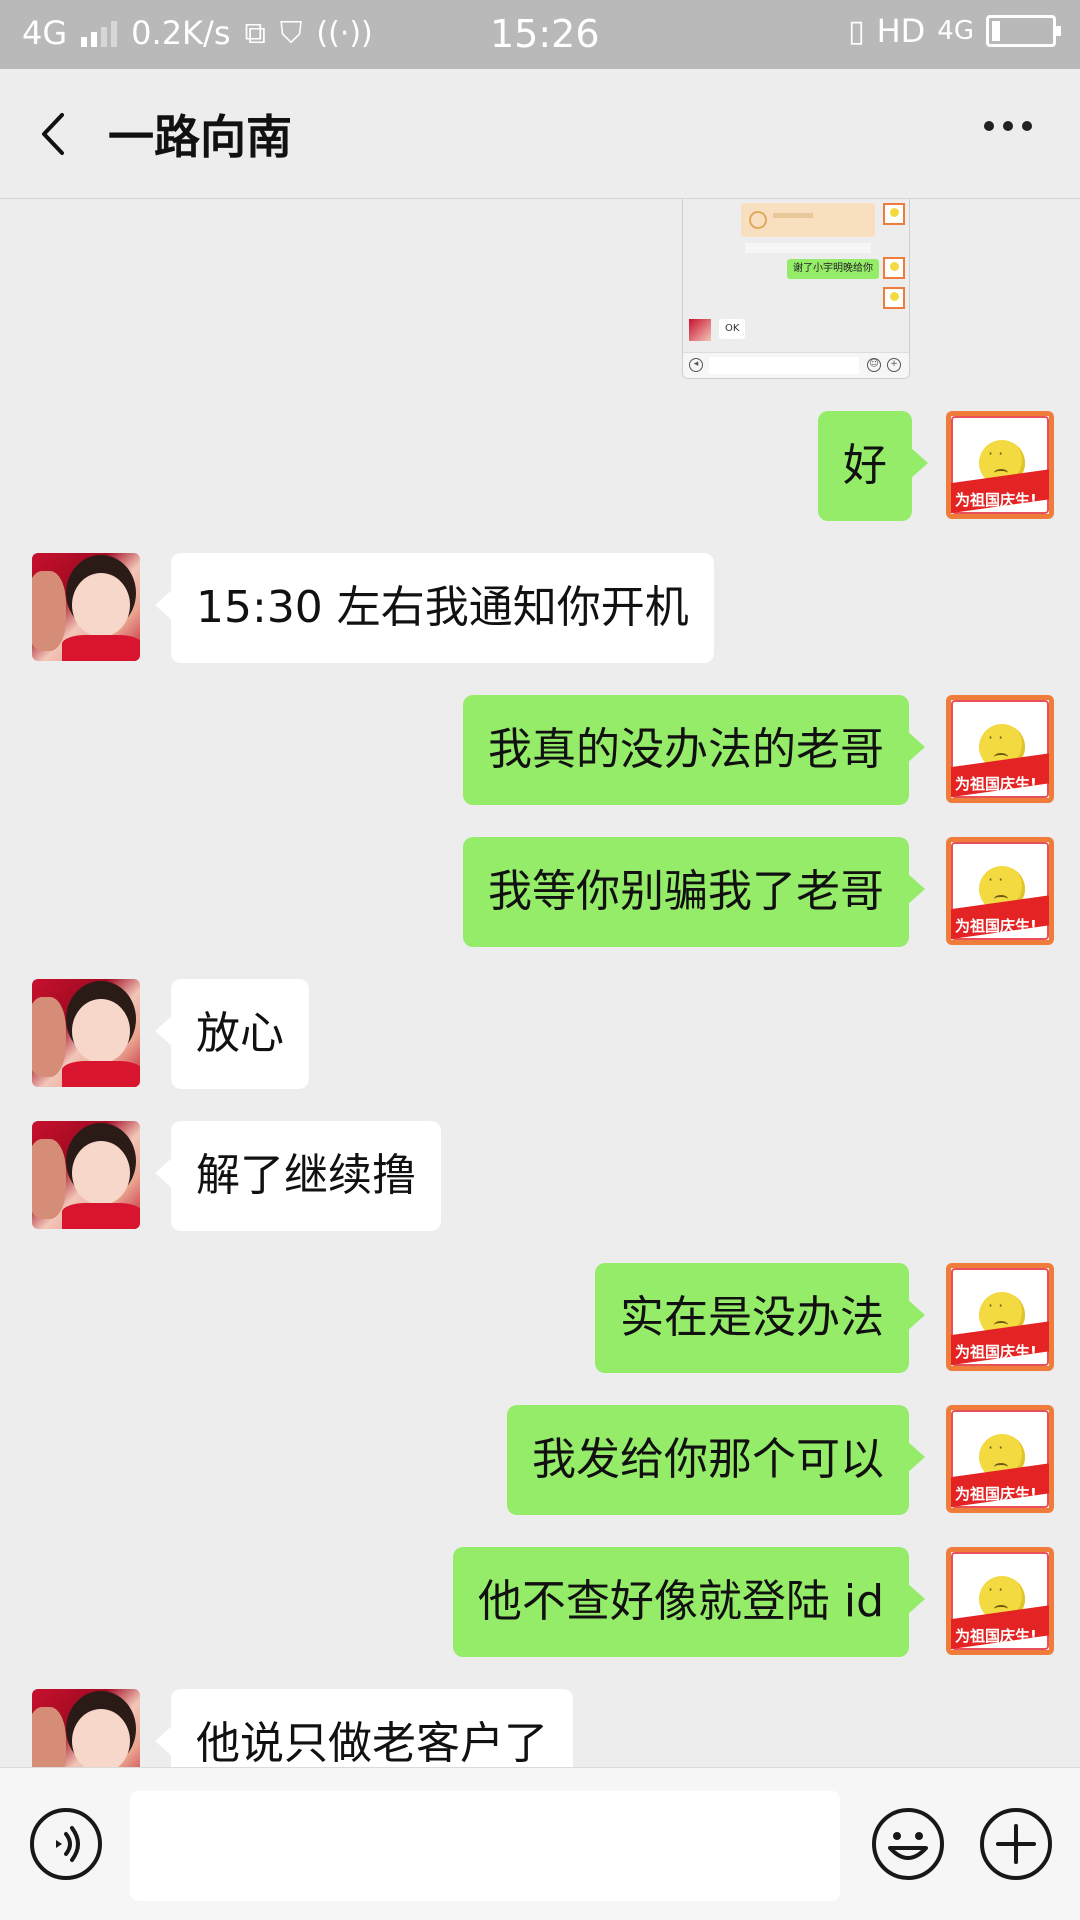 This screenshot has height=1920, width=1080. Describe the element at coordinates (540, 134) in the screenshot. I see `chat-header: 一路向南` at that location.